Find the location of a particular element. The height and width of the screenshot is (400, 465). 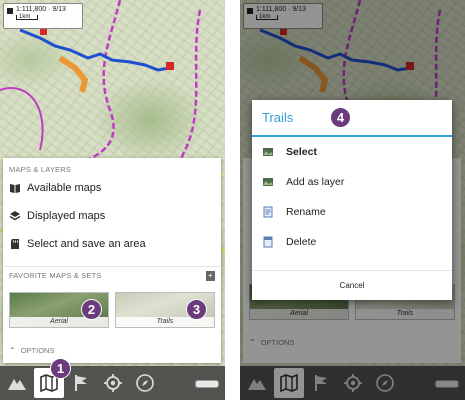

sd-card-icon is located at coordinates (15, 244).